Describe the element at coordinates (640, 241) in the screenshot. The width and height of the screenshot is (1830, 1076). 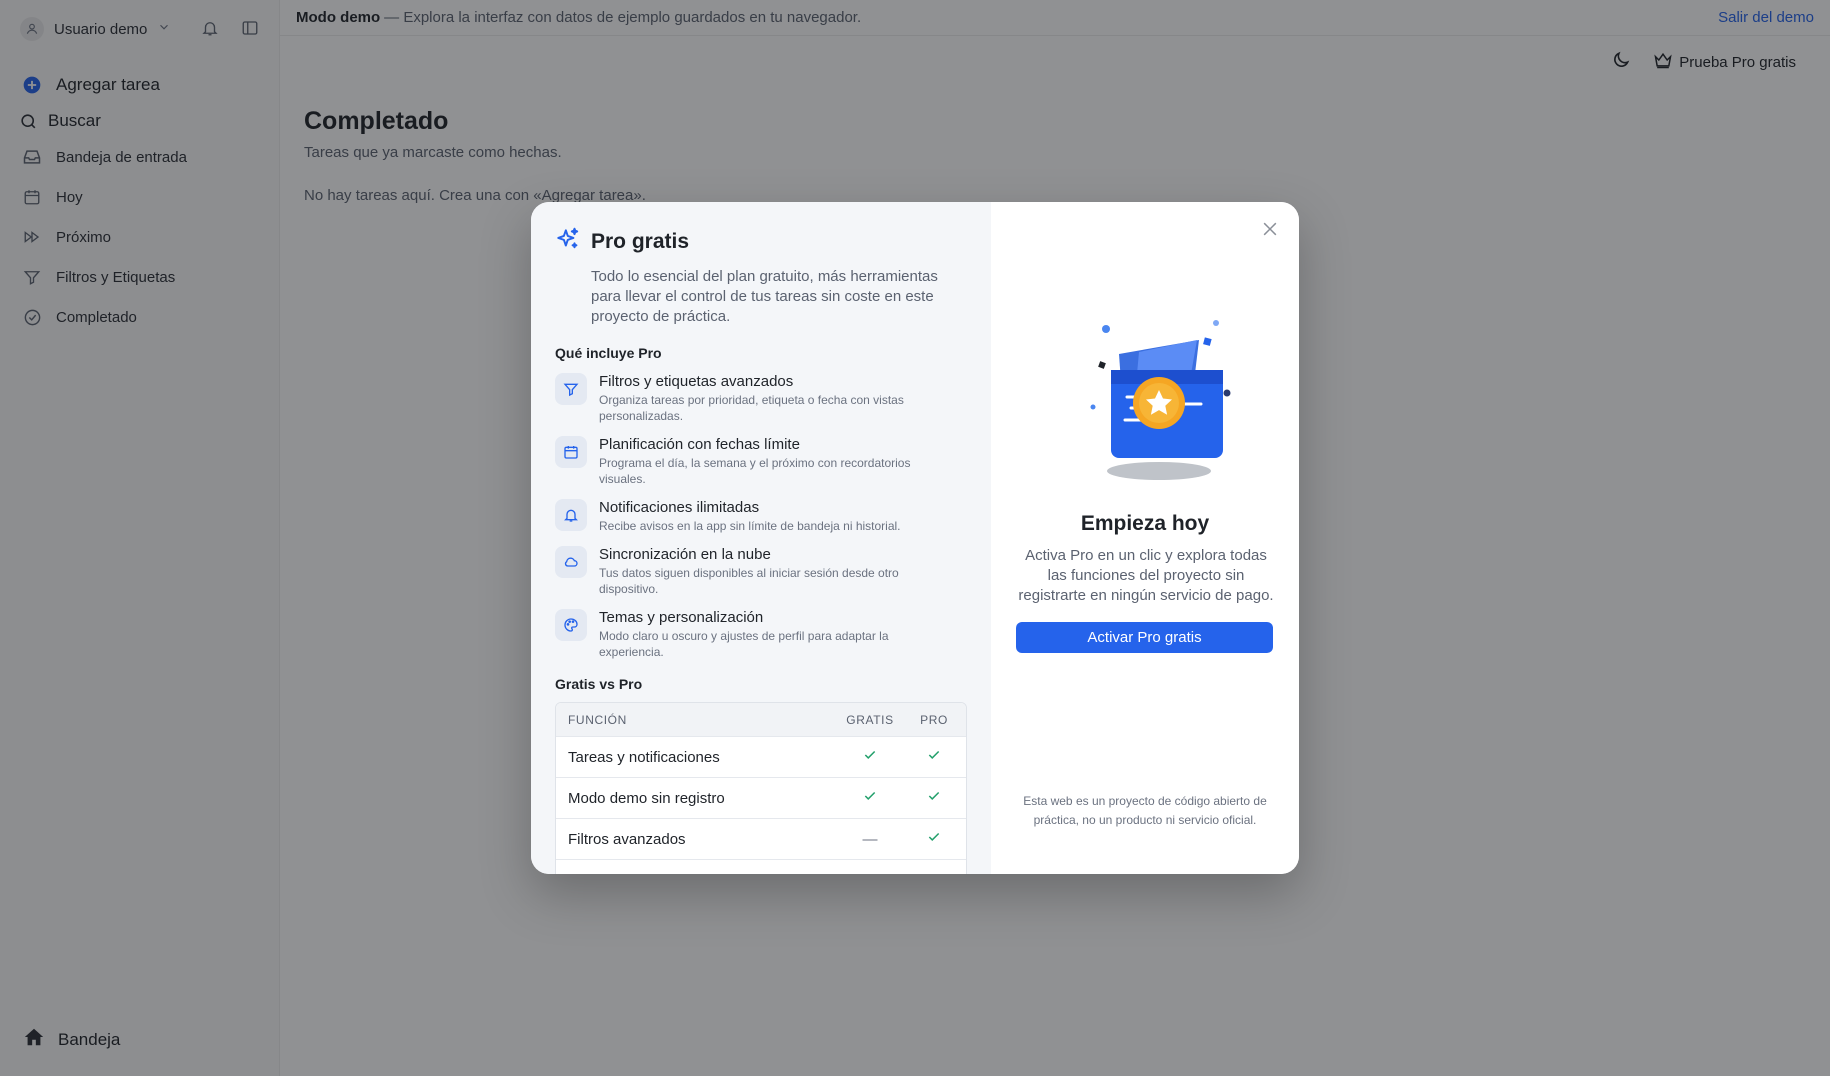
I see `pro-modal-title: Pro gratis` at that location.